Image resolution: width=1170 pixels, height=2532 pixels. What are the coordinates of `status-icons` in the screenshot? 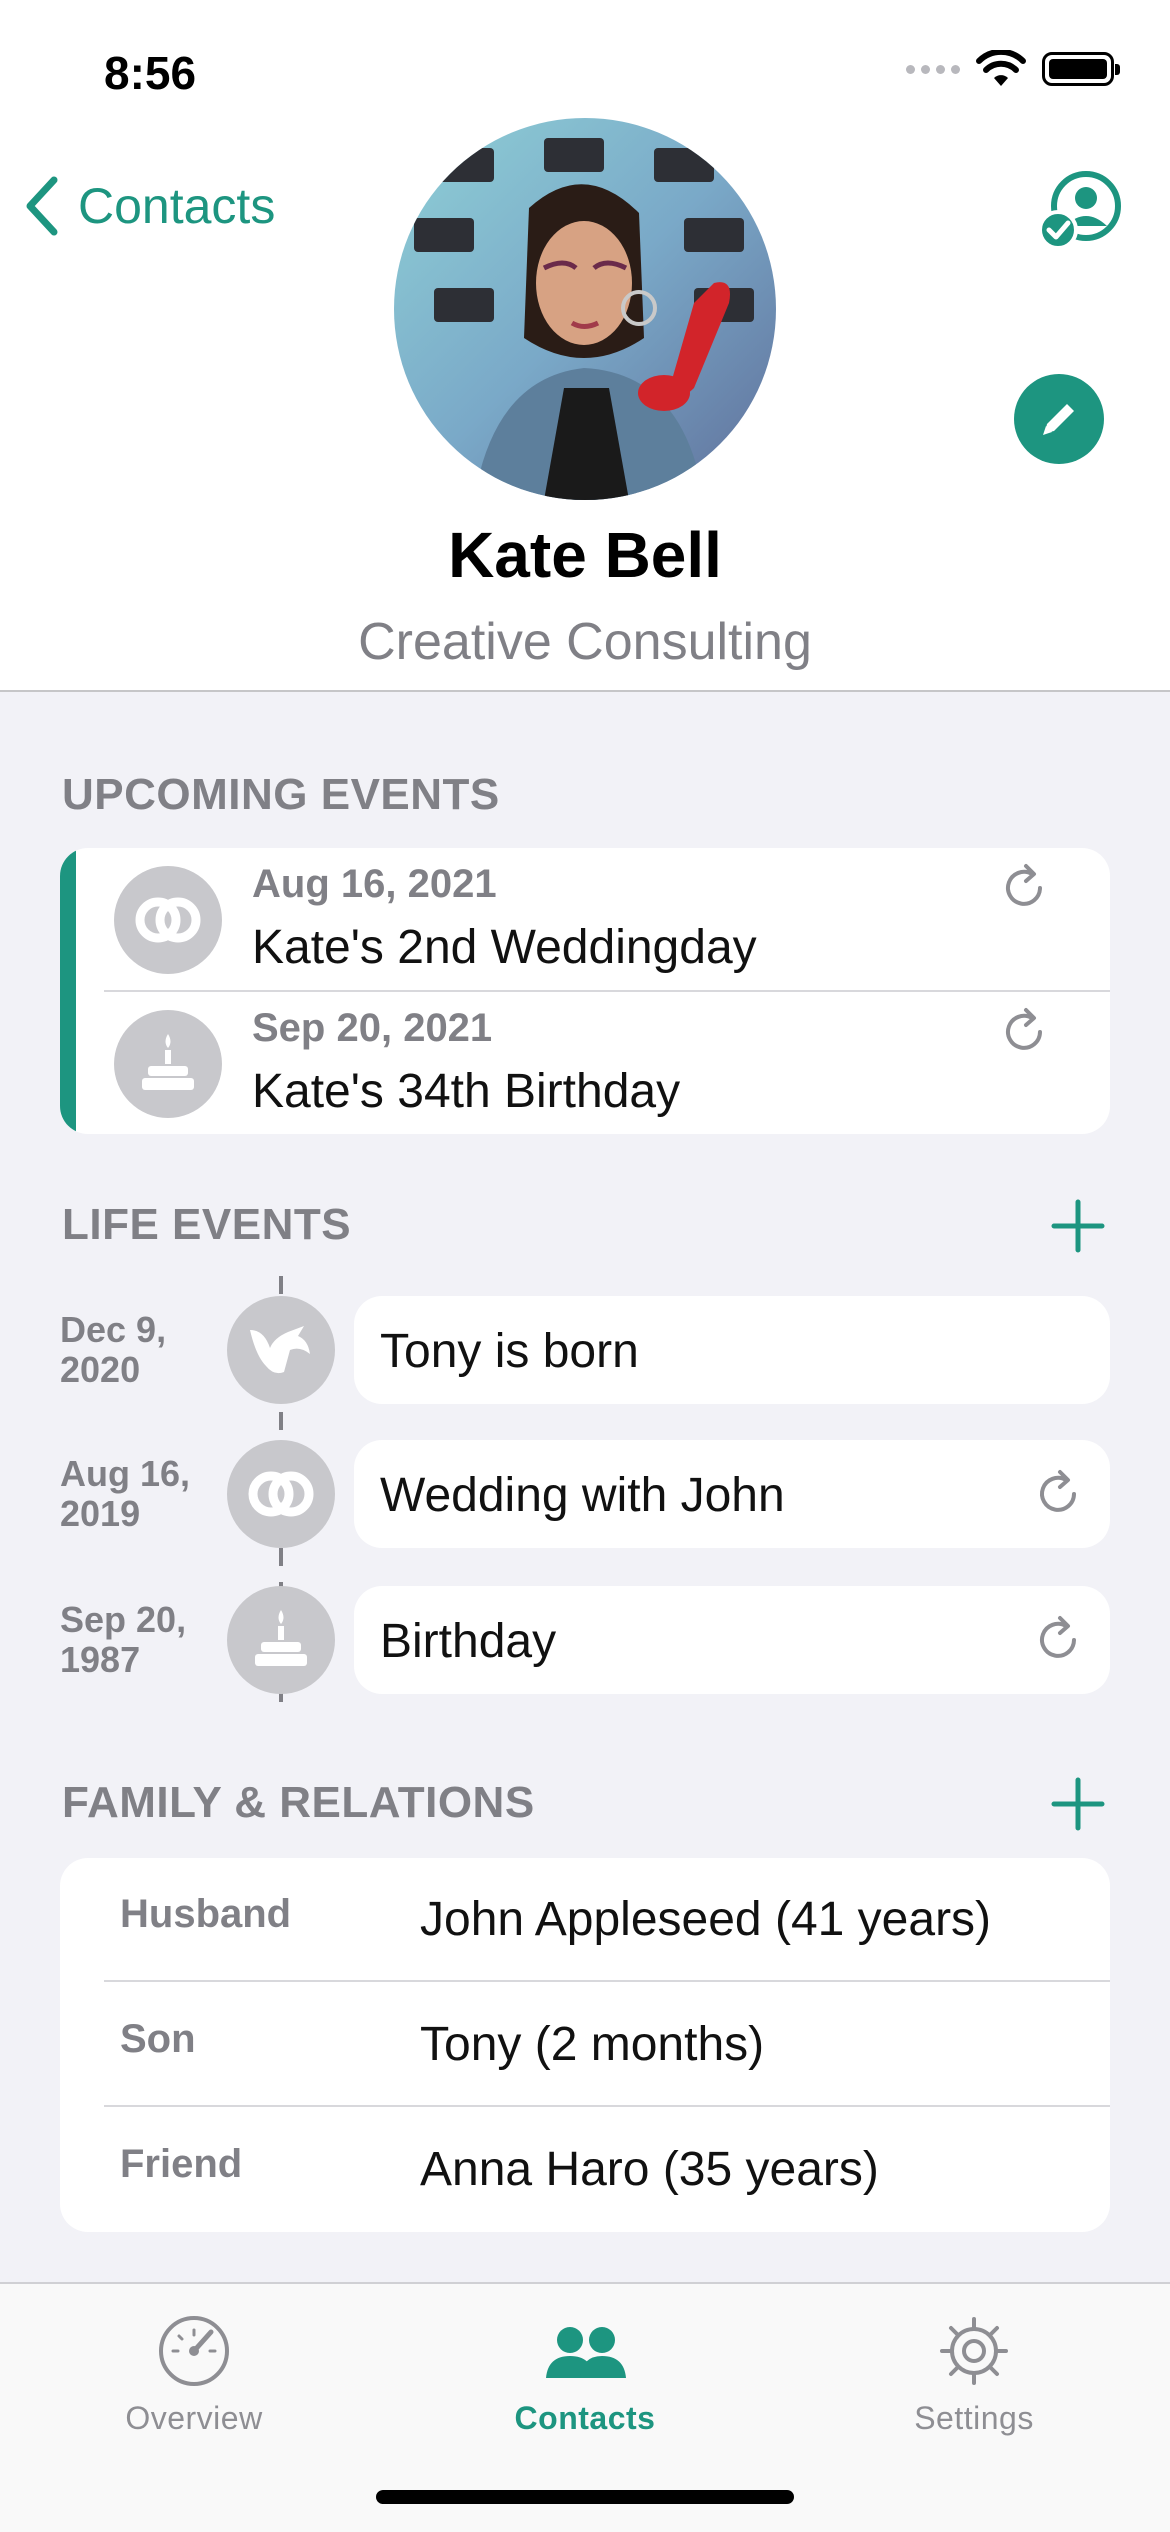 It's located at (1013, 69).